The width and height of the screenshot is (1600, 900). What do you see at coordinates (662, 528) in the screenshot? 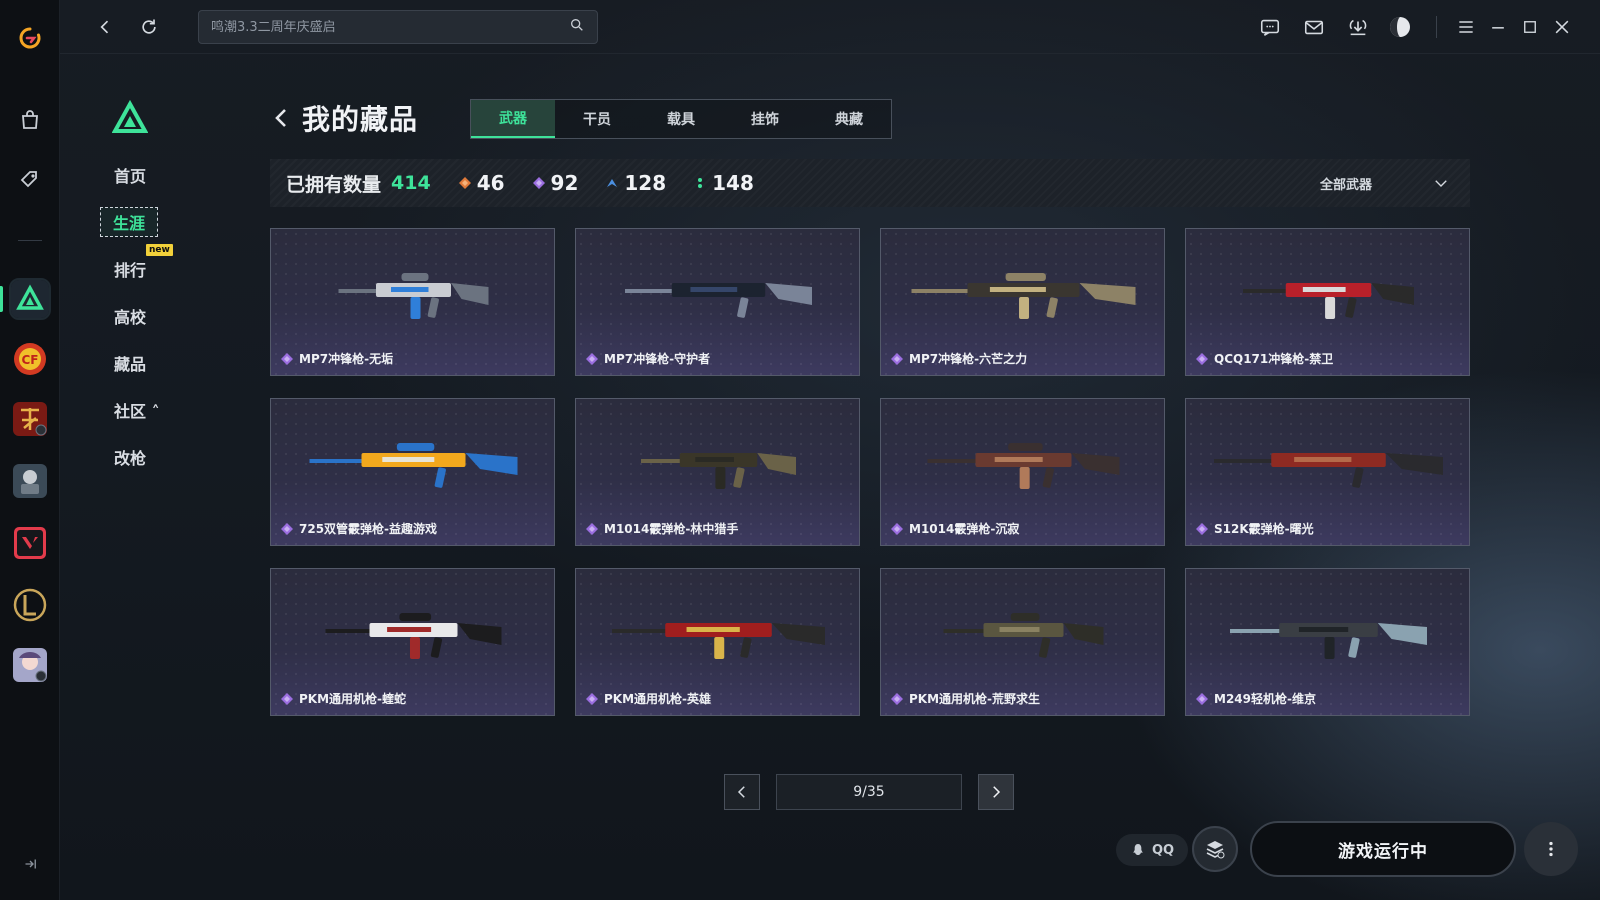
I see `item-caption: M1014霰弹枪-林中猎手` at bounding box center [662, 528].